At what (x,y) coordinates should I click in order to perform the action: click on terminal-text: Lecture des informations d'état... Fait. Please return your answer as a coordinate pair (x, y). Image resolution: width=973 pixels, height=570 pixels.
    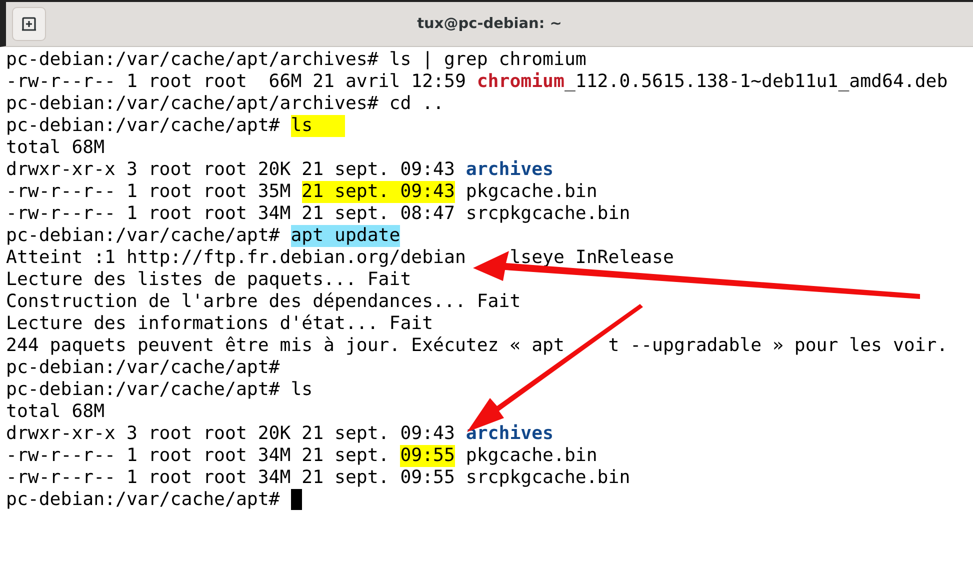
    Looking at the image, I should click on (220, 324).